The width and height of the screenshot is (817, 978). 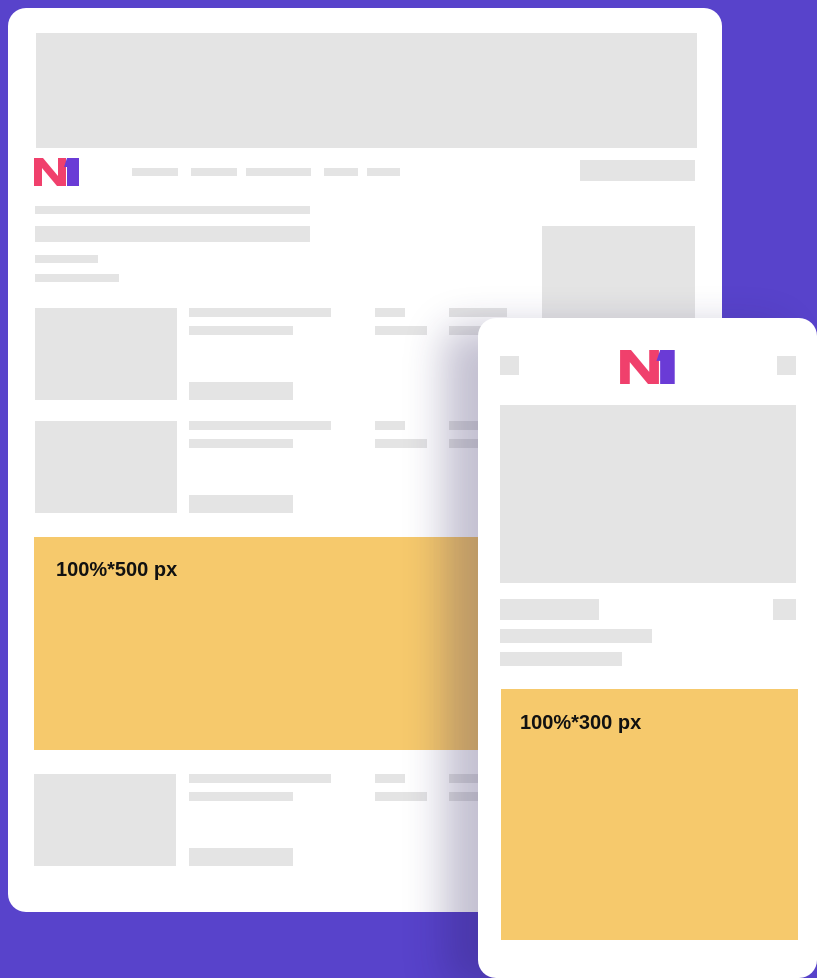 What do you see at coordinates (648, 494) in the screenshot?
I see `main-image-placeholder` at bounding box center [648, 494].